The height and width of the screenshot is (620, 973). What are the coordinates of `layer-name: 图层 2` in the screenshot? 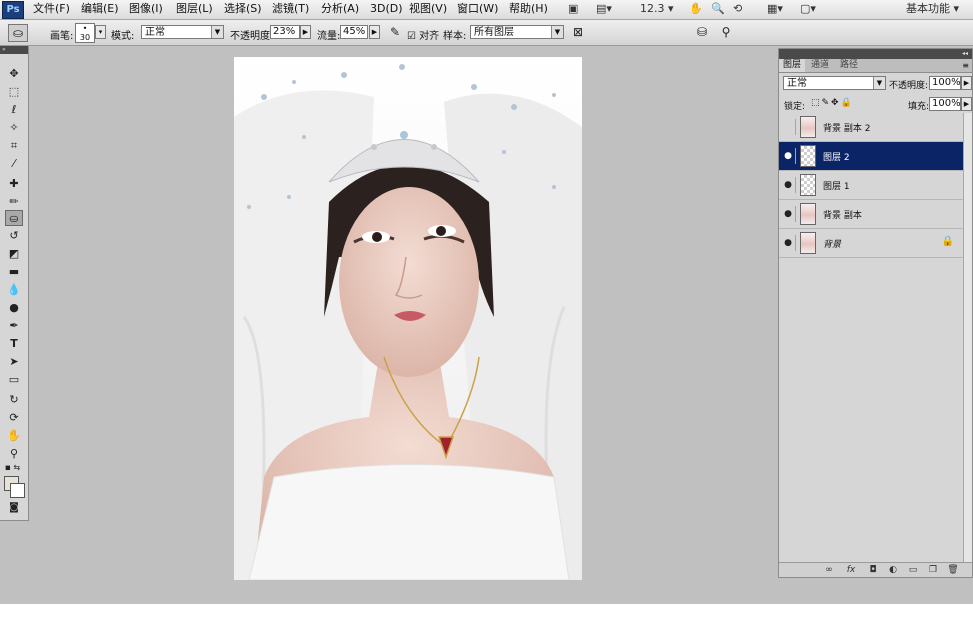 It's located at (836, 158).